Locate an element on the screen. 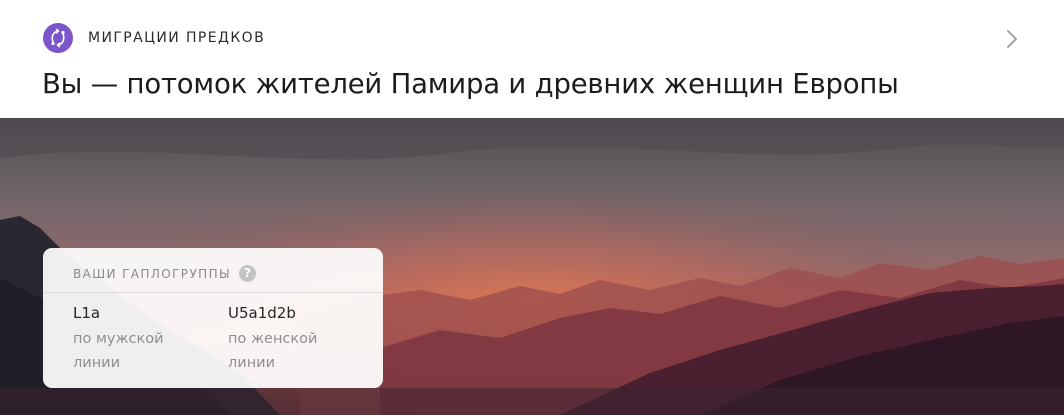  haplogroup-maternal: U5a1d2b по женской линии is located at coordinates (283, 339).